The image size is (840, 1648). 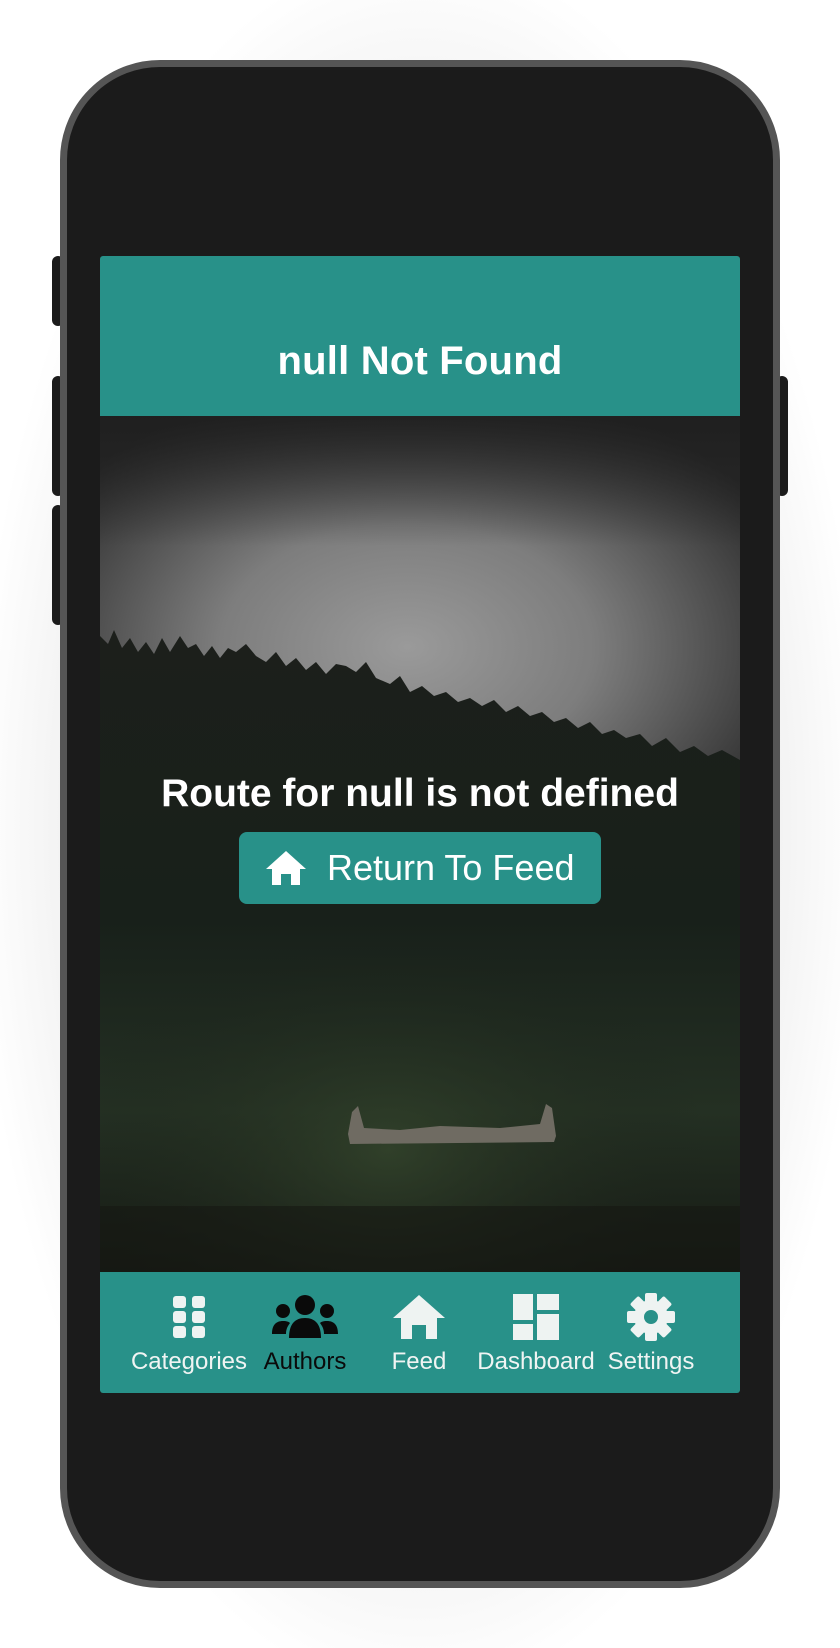 What do you see at coordinates (419, 1361) in the screenshot?
I see `nav-label-feed: Feed` at bounding box center [419, 1361].